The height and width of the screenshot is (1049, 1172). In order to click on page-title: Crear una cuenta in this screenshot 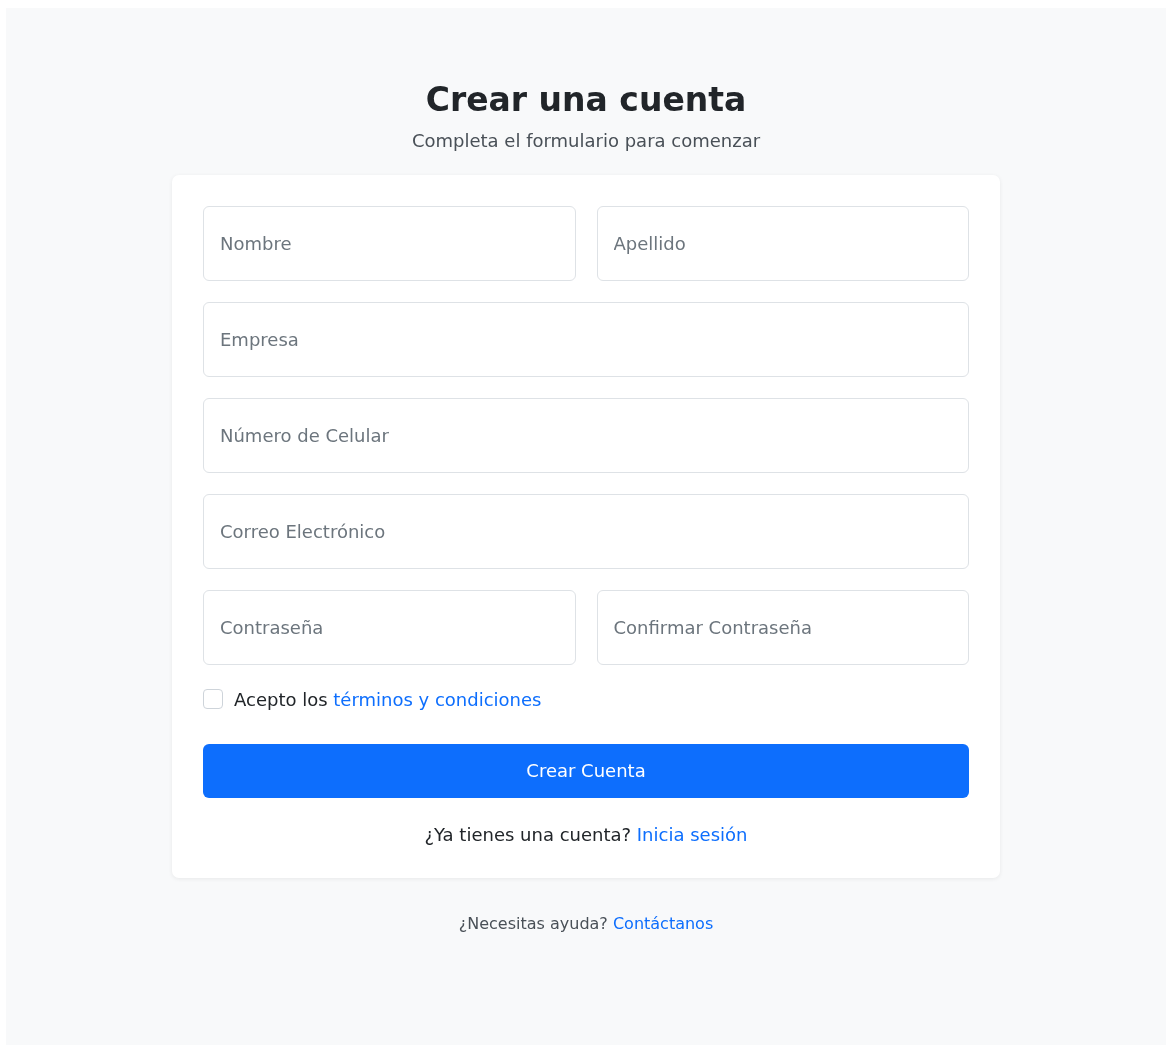, I will do `click(586, 100)`.